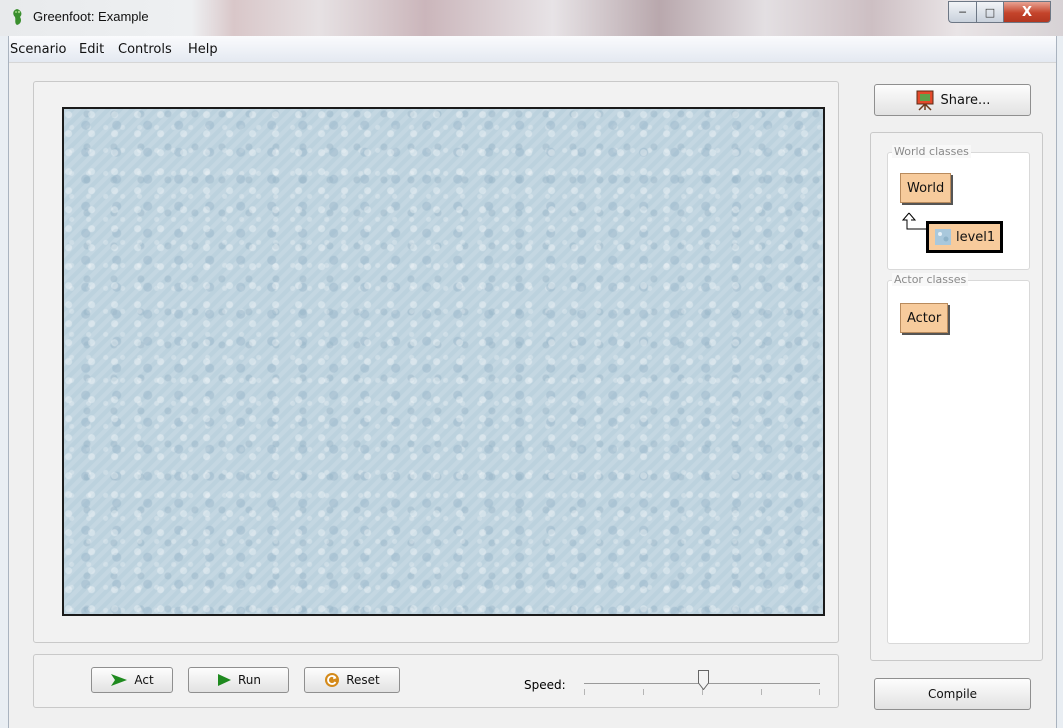 The width and height of the screenshot is (1063, 728). I want to click on share-easel-icon, so click(925, 100).